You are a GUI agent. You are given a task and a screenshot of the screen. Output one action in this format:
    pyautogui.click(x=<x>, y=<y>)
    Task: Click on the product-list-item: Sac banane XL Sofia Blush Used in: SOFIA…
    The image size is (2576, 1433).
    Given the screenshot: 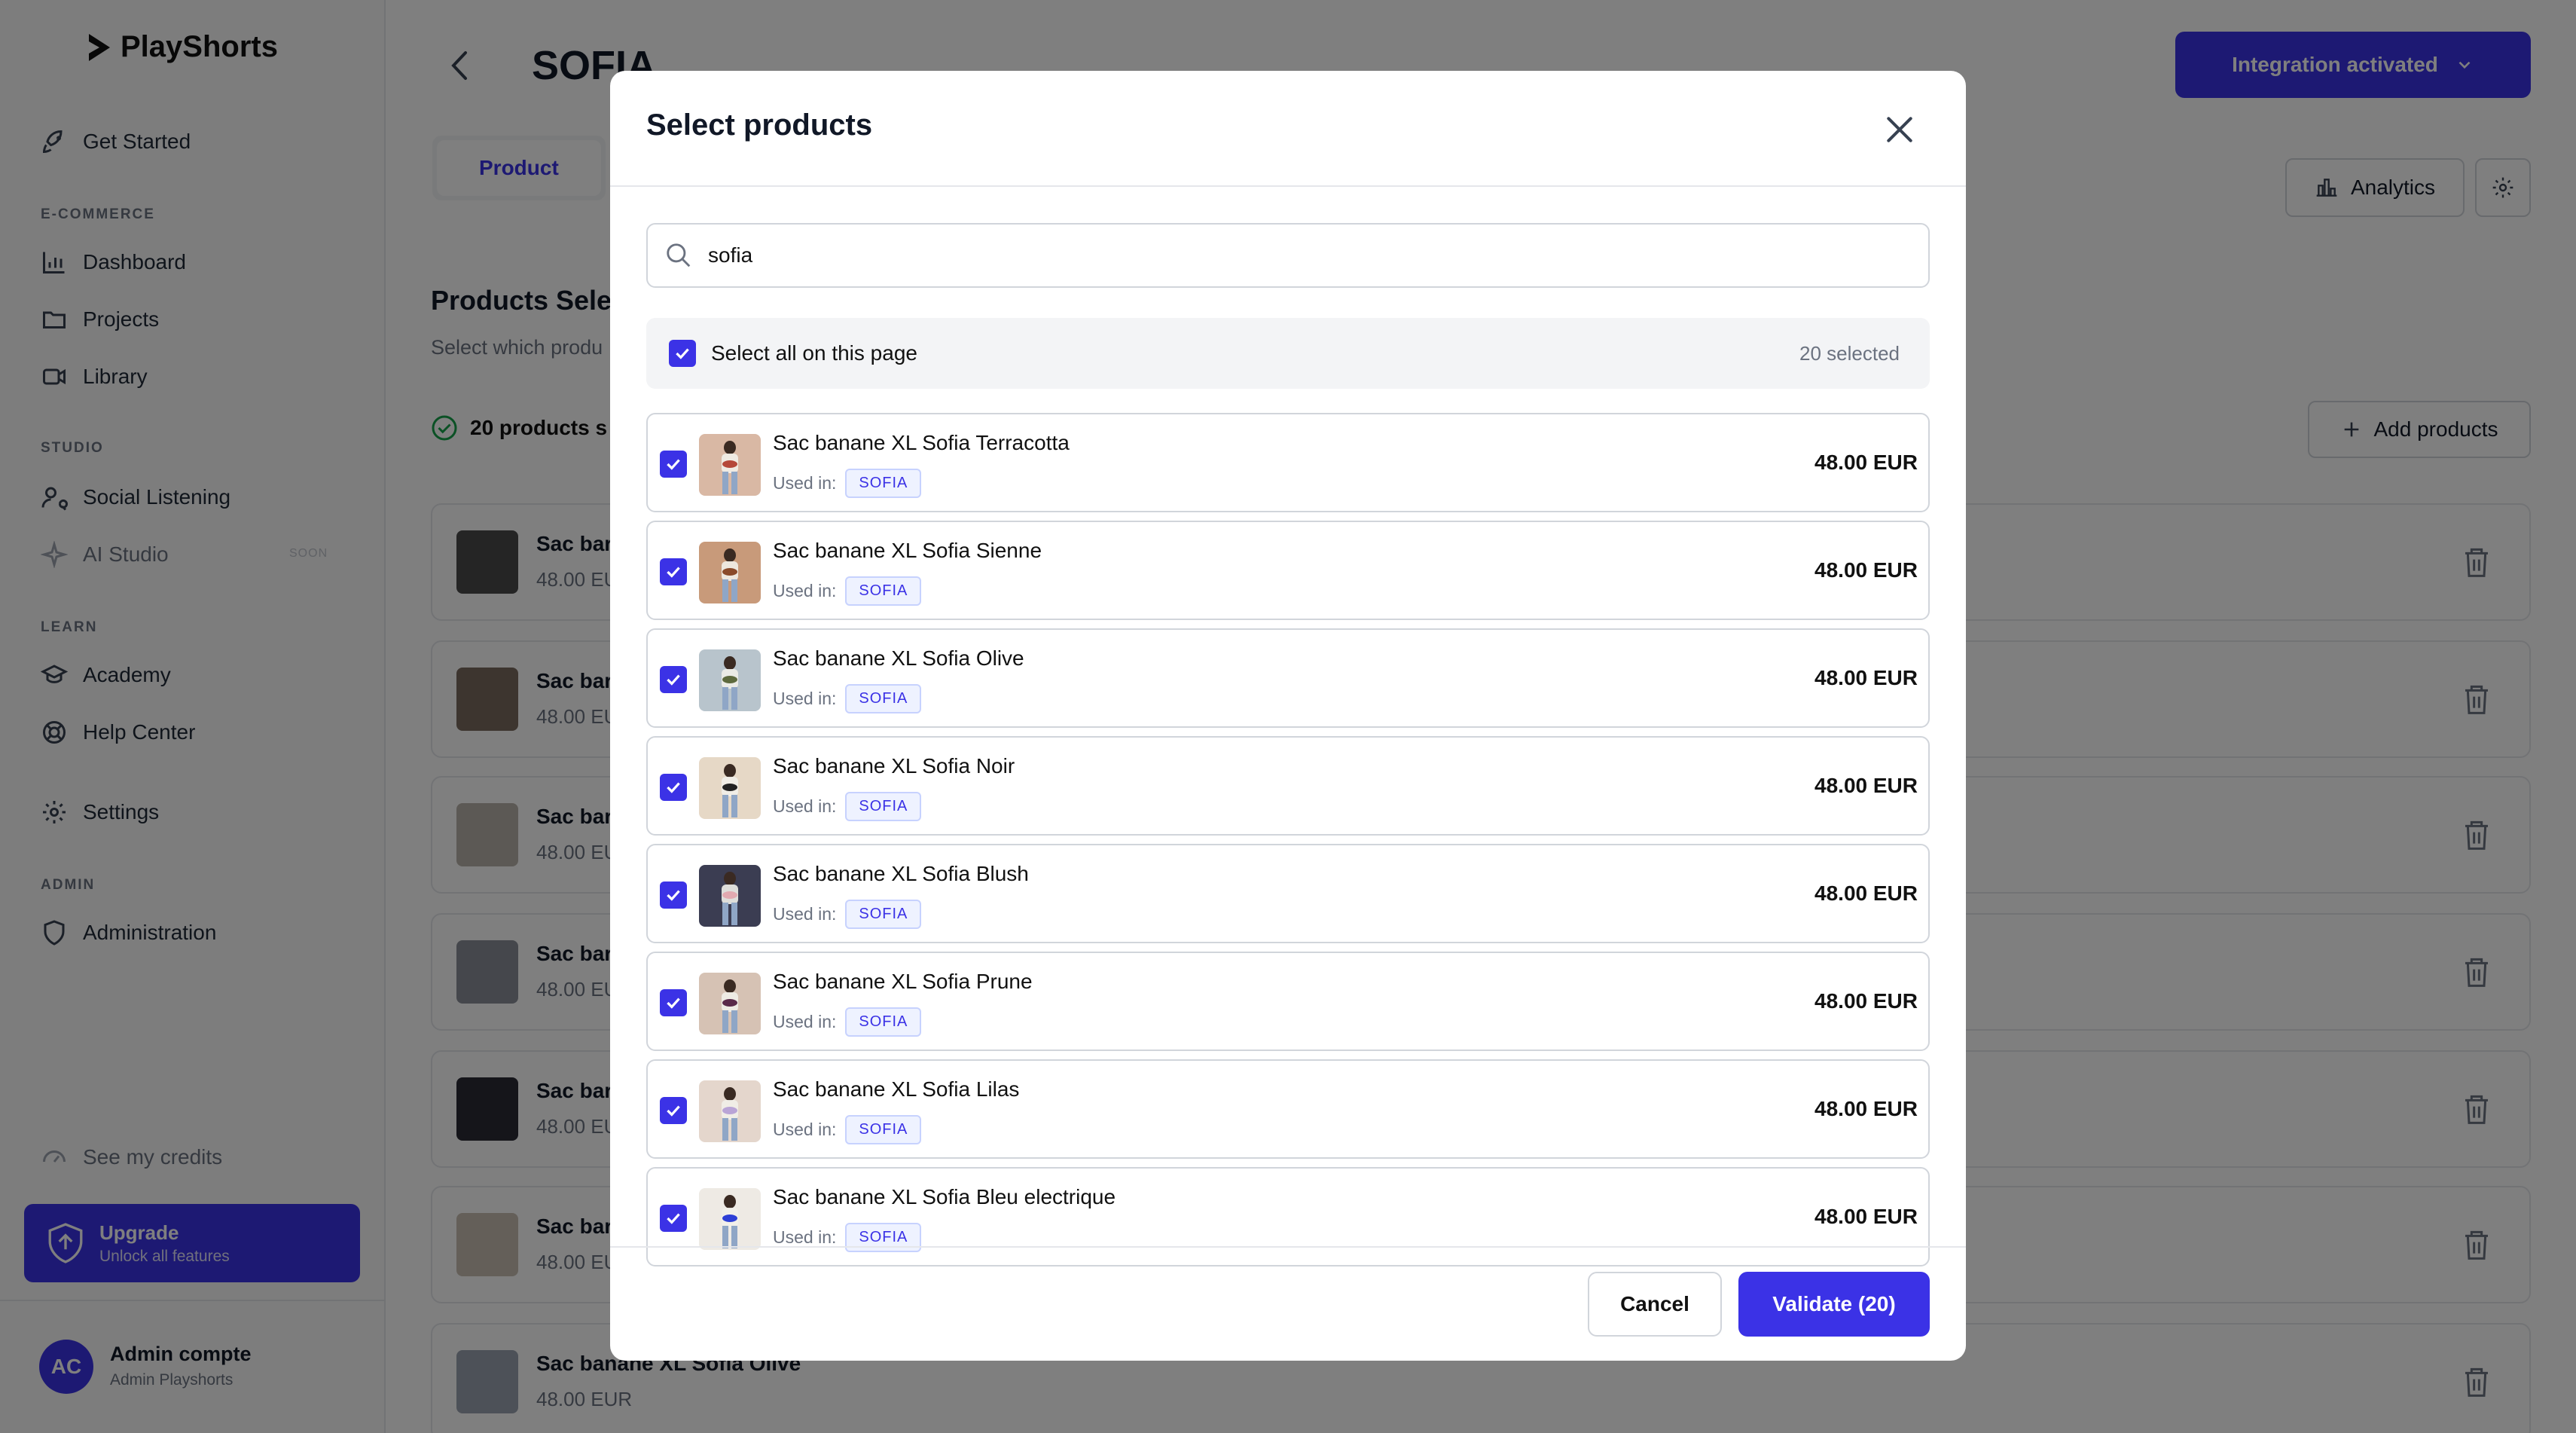 What is the action you would take?
    pyautogui.click(x=1288, y=893)
    